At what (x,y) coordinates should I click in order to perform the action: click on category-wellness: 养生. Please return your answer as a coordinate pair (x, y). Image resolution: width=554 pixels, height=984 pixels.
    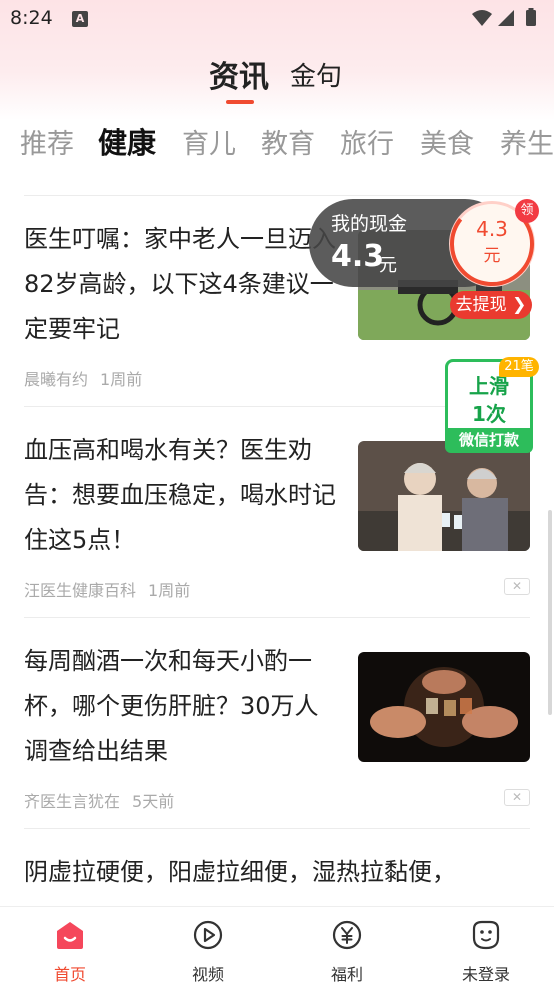
    Looking at the image, I should click on (527, 141).